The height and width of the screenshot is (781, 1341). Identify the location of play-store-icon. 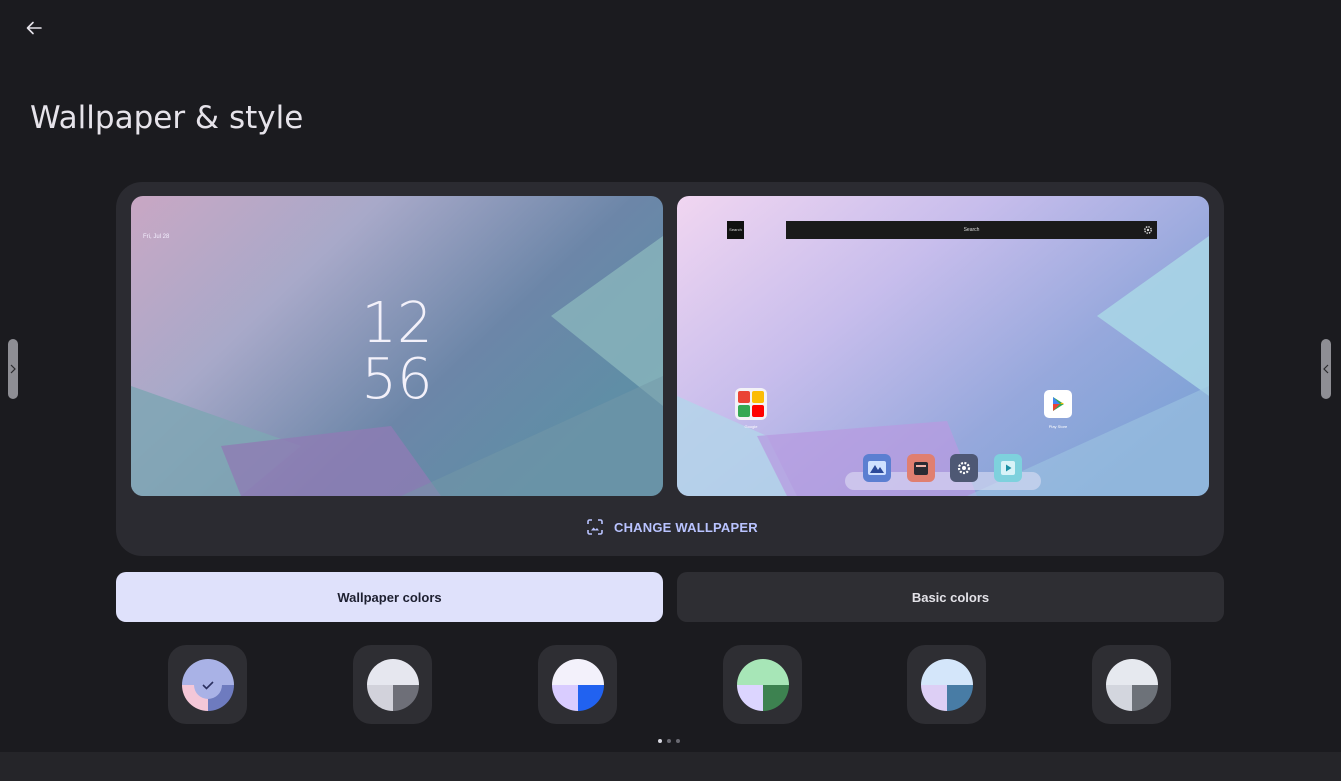
(1058, 404).